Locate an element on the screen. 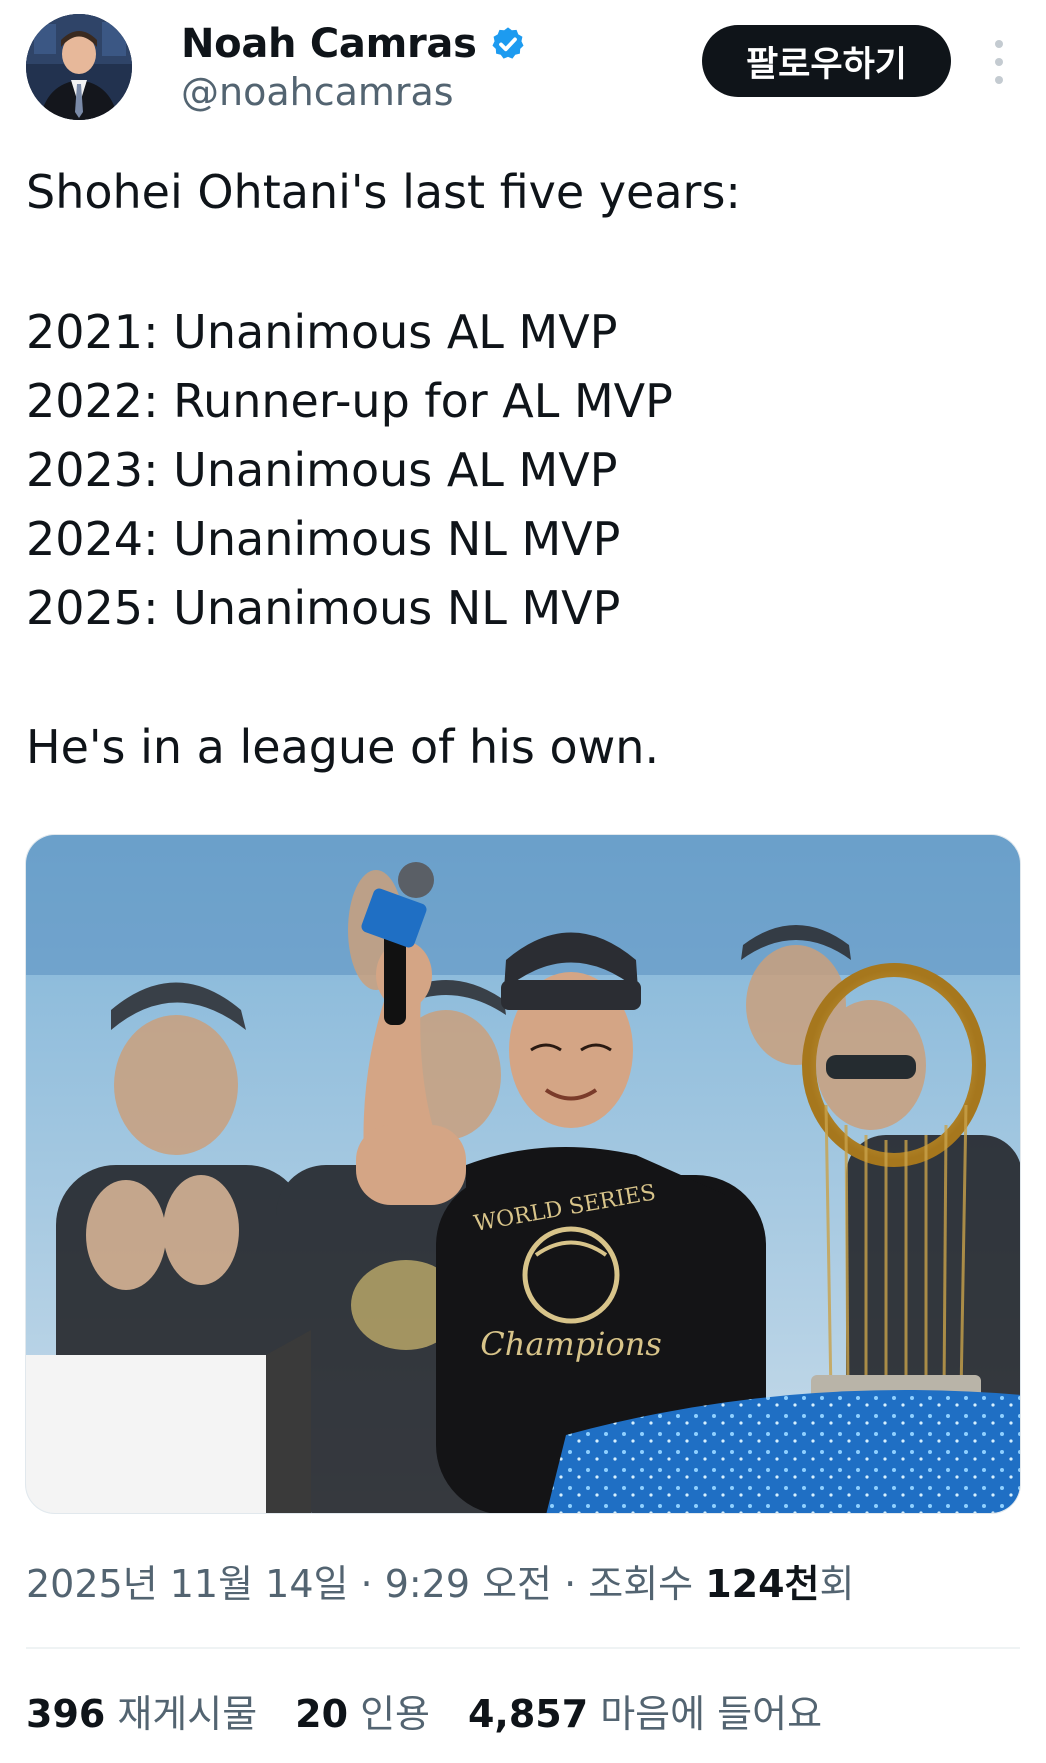 This screenshot has height=1763, width=1046. author-name-row: Noah Camras is located at coordinates (354, 44).